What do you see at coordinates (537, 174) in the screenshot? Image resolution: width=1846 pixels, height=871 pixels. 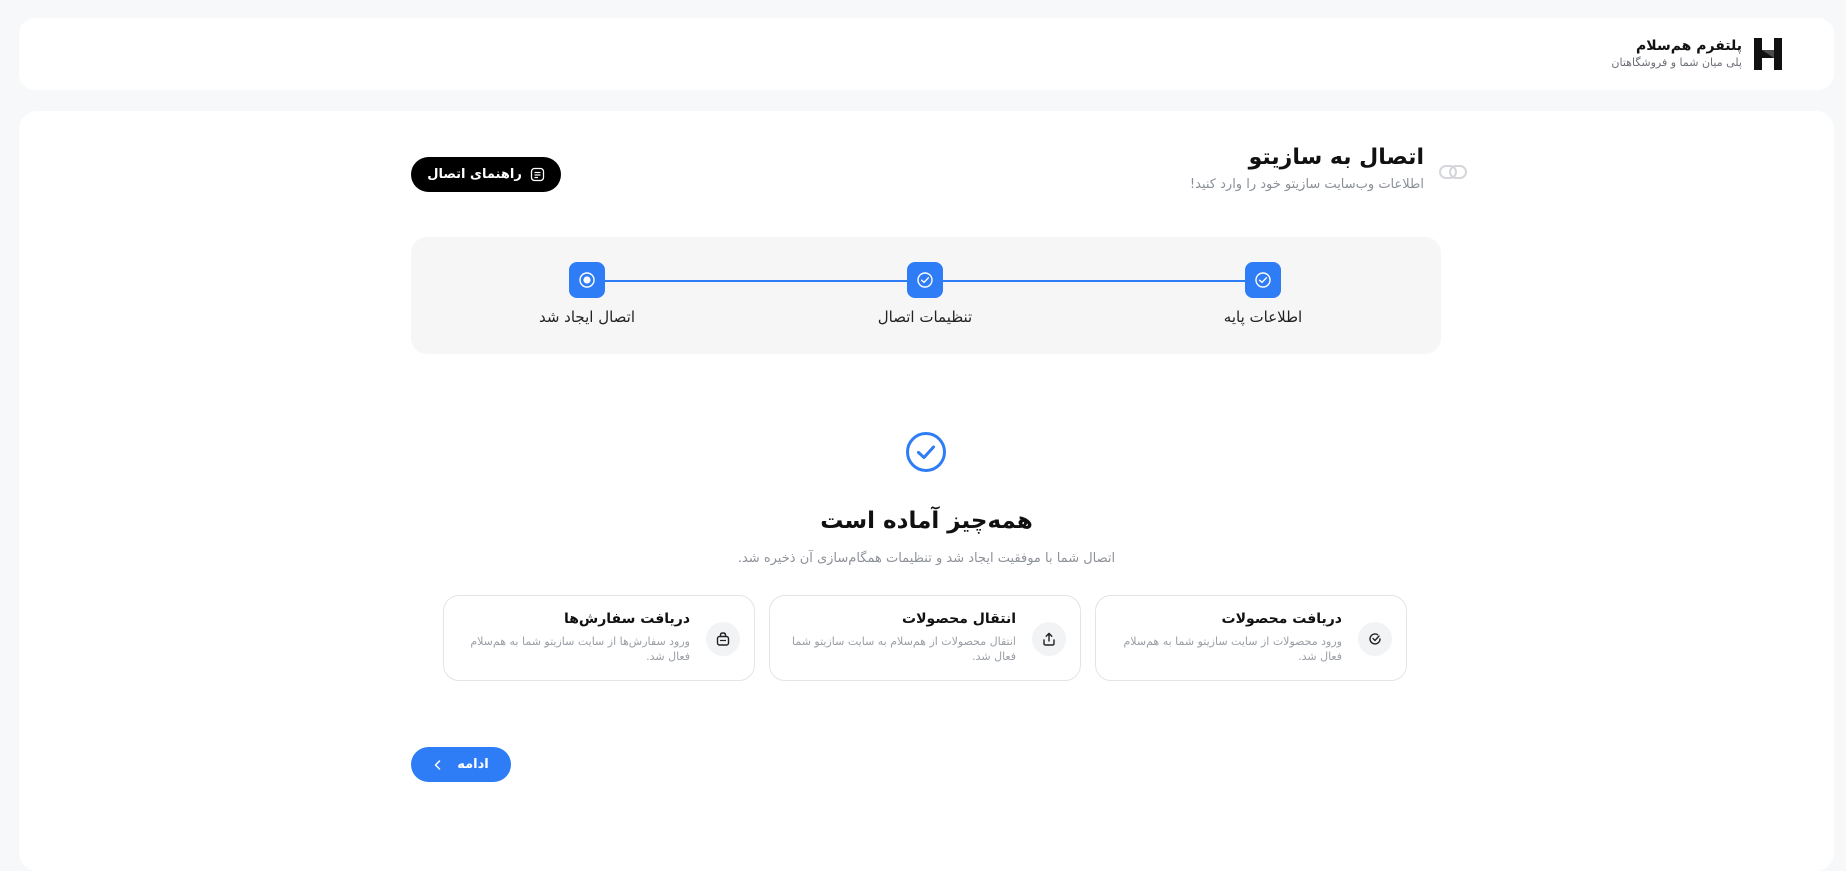 I see `document-icon` at bounding box center [537, 174].